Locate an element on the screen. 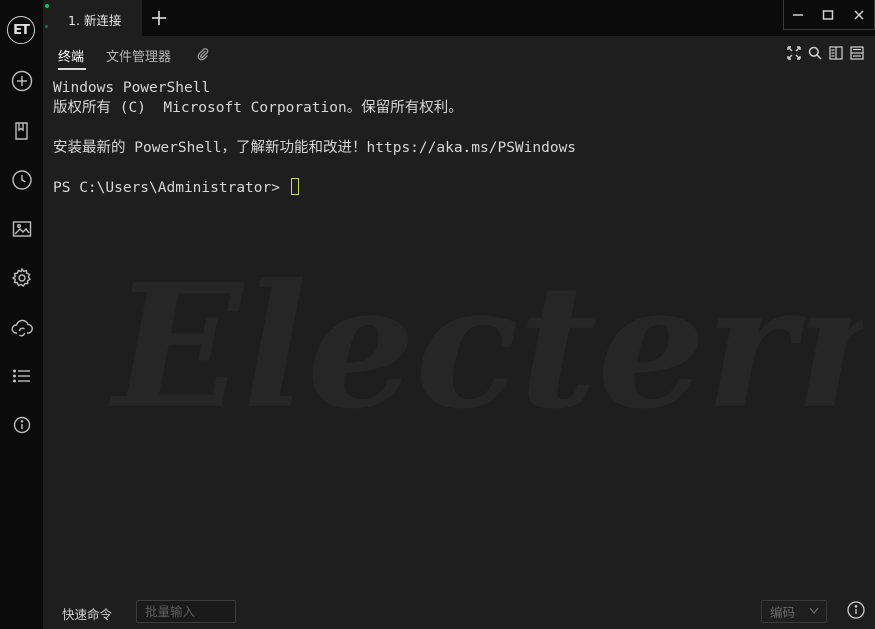  close-button is located at coordinates (859, 15).